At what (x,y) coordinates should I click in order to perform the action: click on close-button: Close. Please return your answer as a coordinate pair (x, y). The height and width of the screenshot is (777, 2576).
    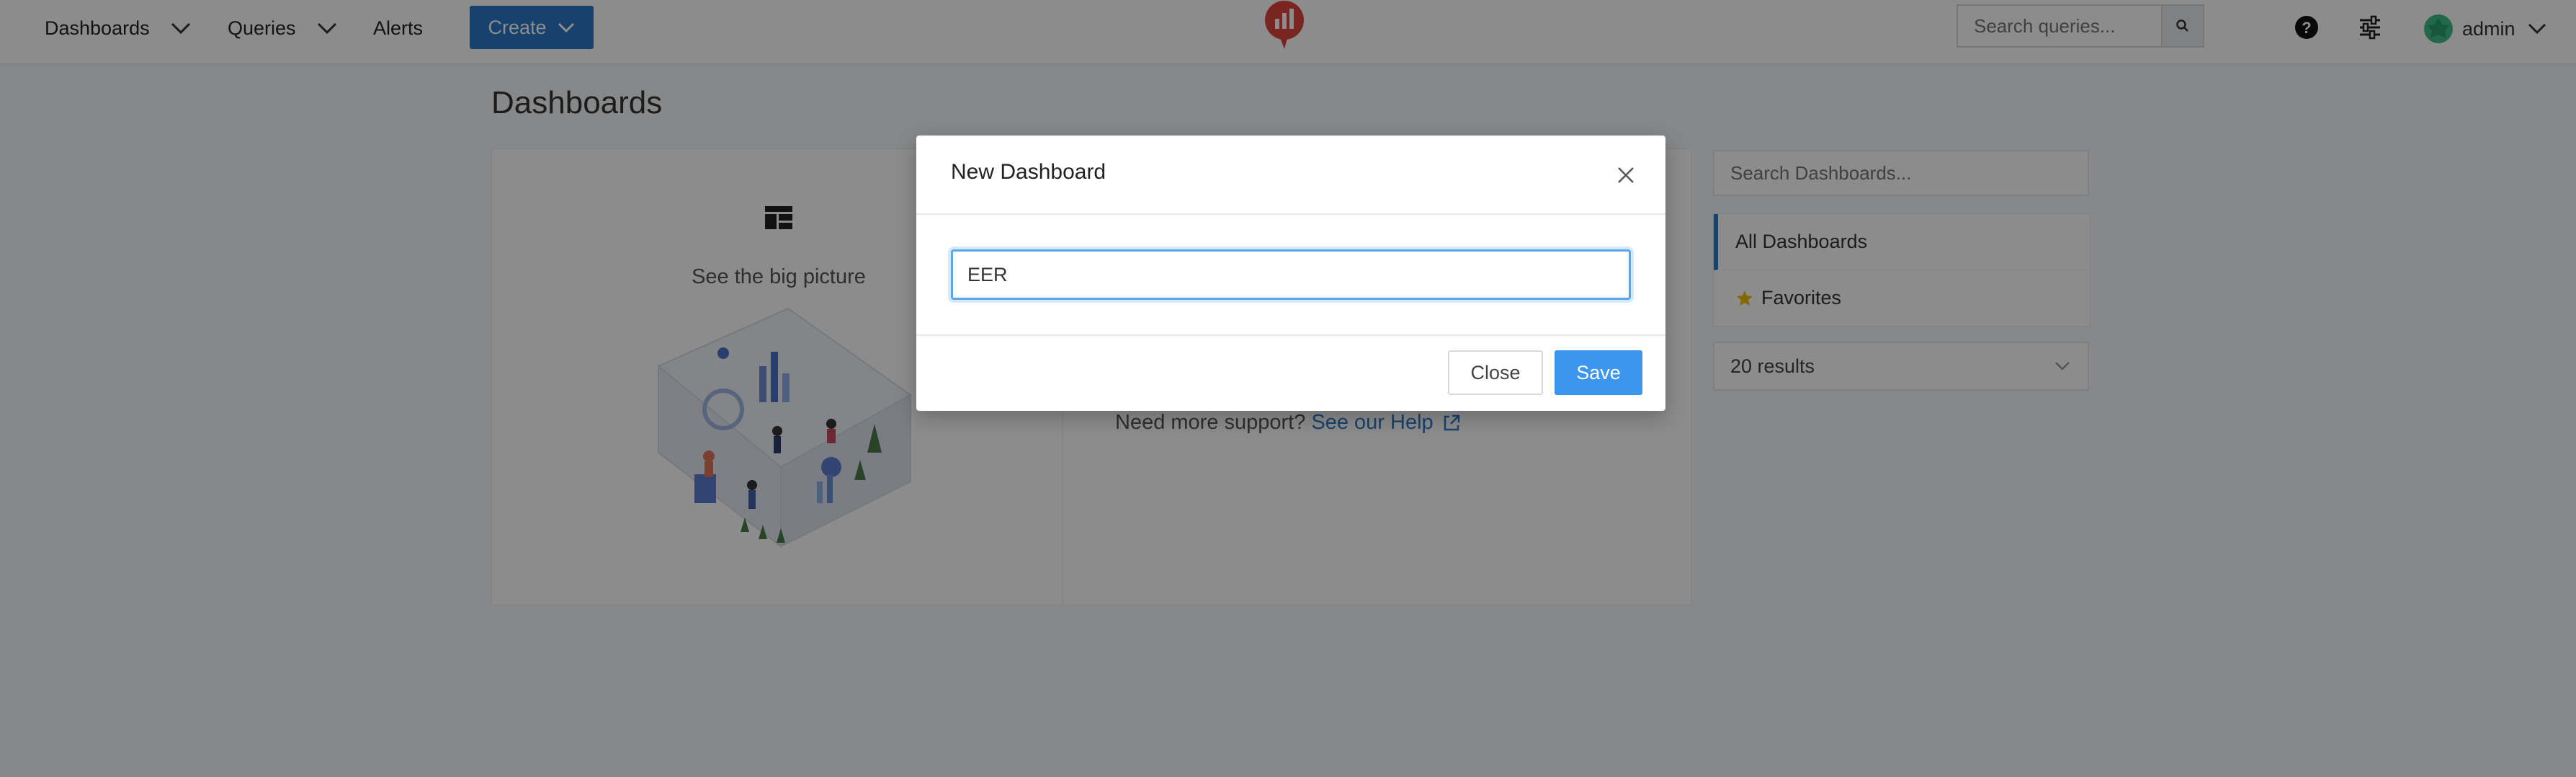
    Looking at the image, I should click on (1495, 372).